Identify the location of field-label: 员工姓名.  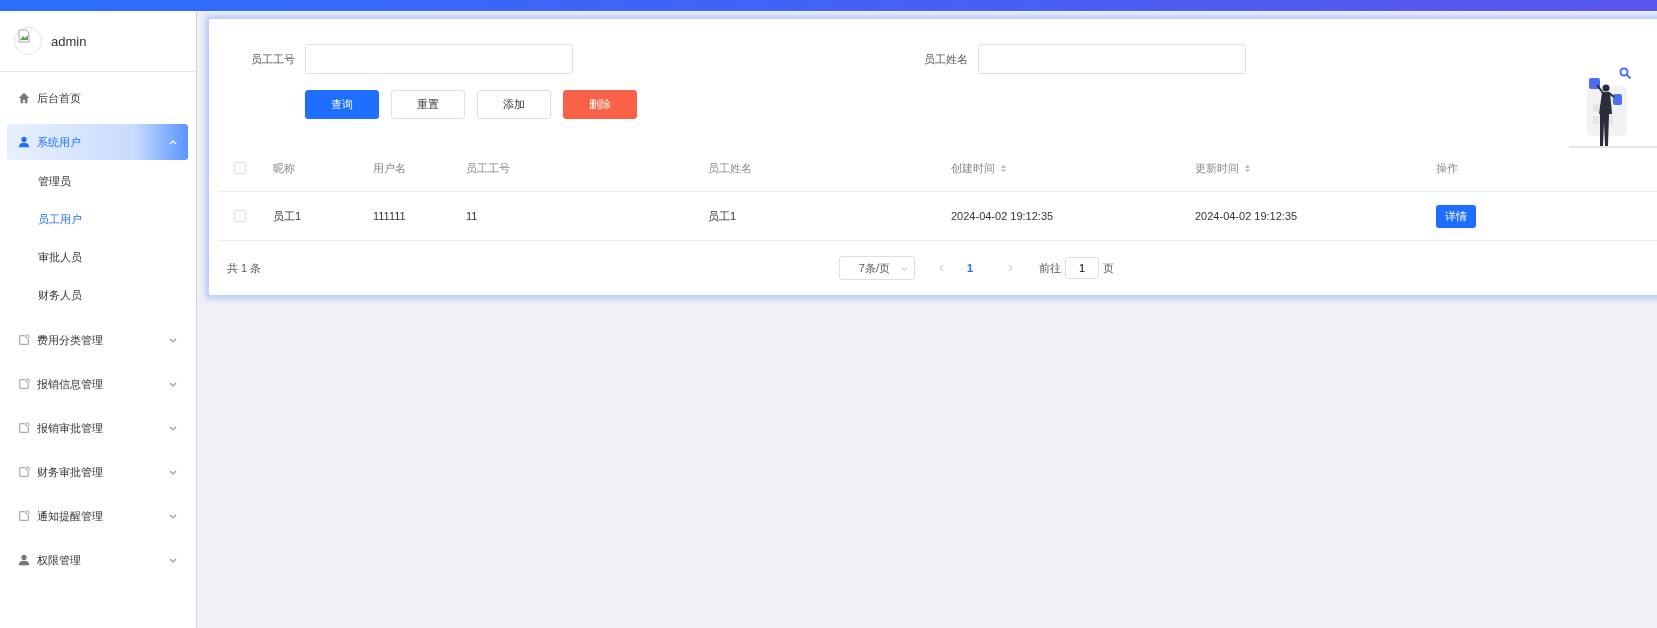
(946, 59).